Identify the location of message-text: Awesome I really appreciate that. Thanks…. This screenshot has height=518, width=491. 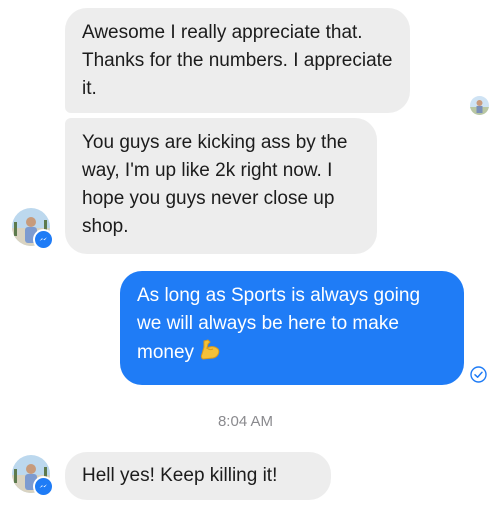
(240, 60).